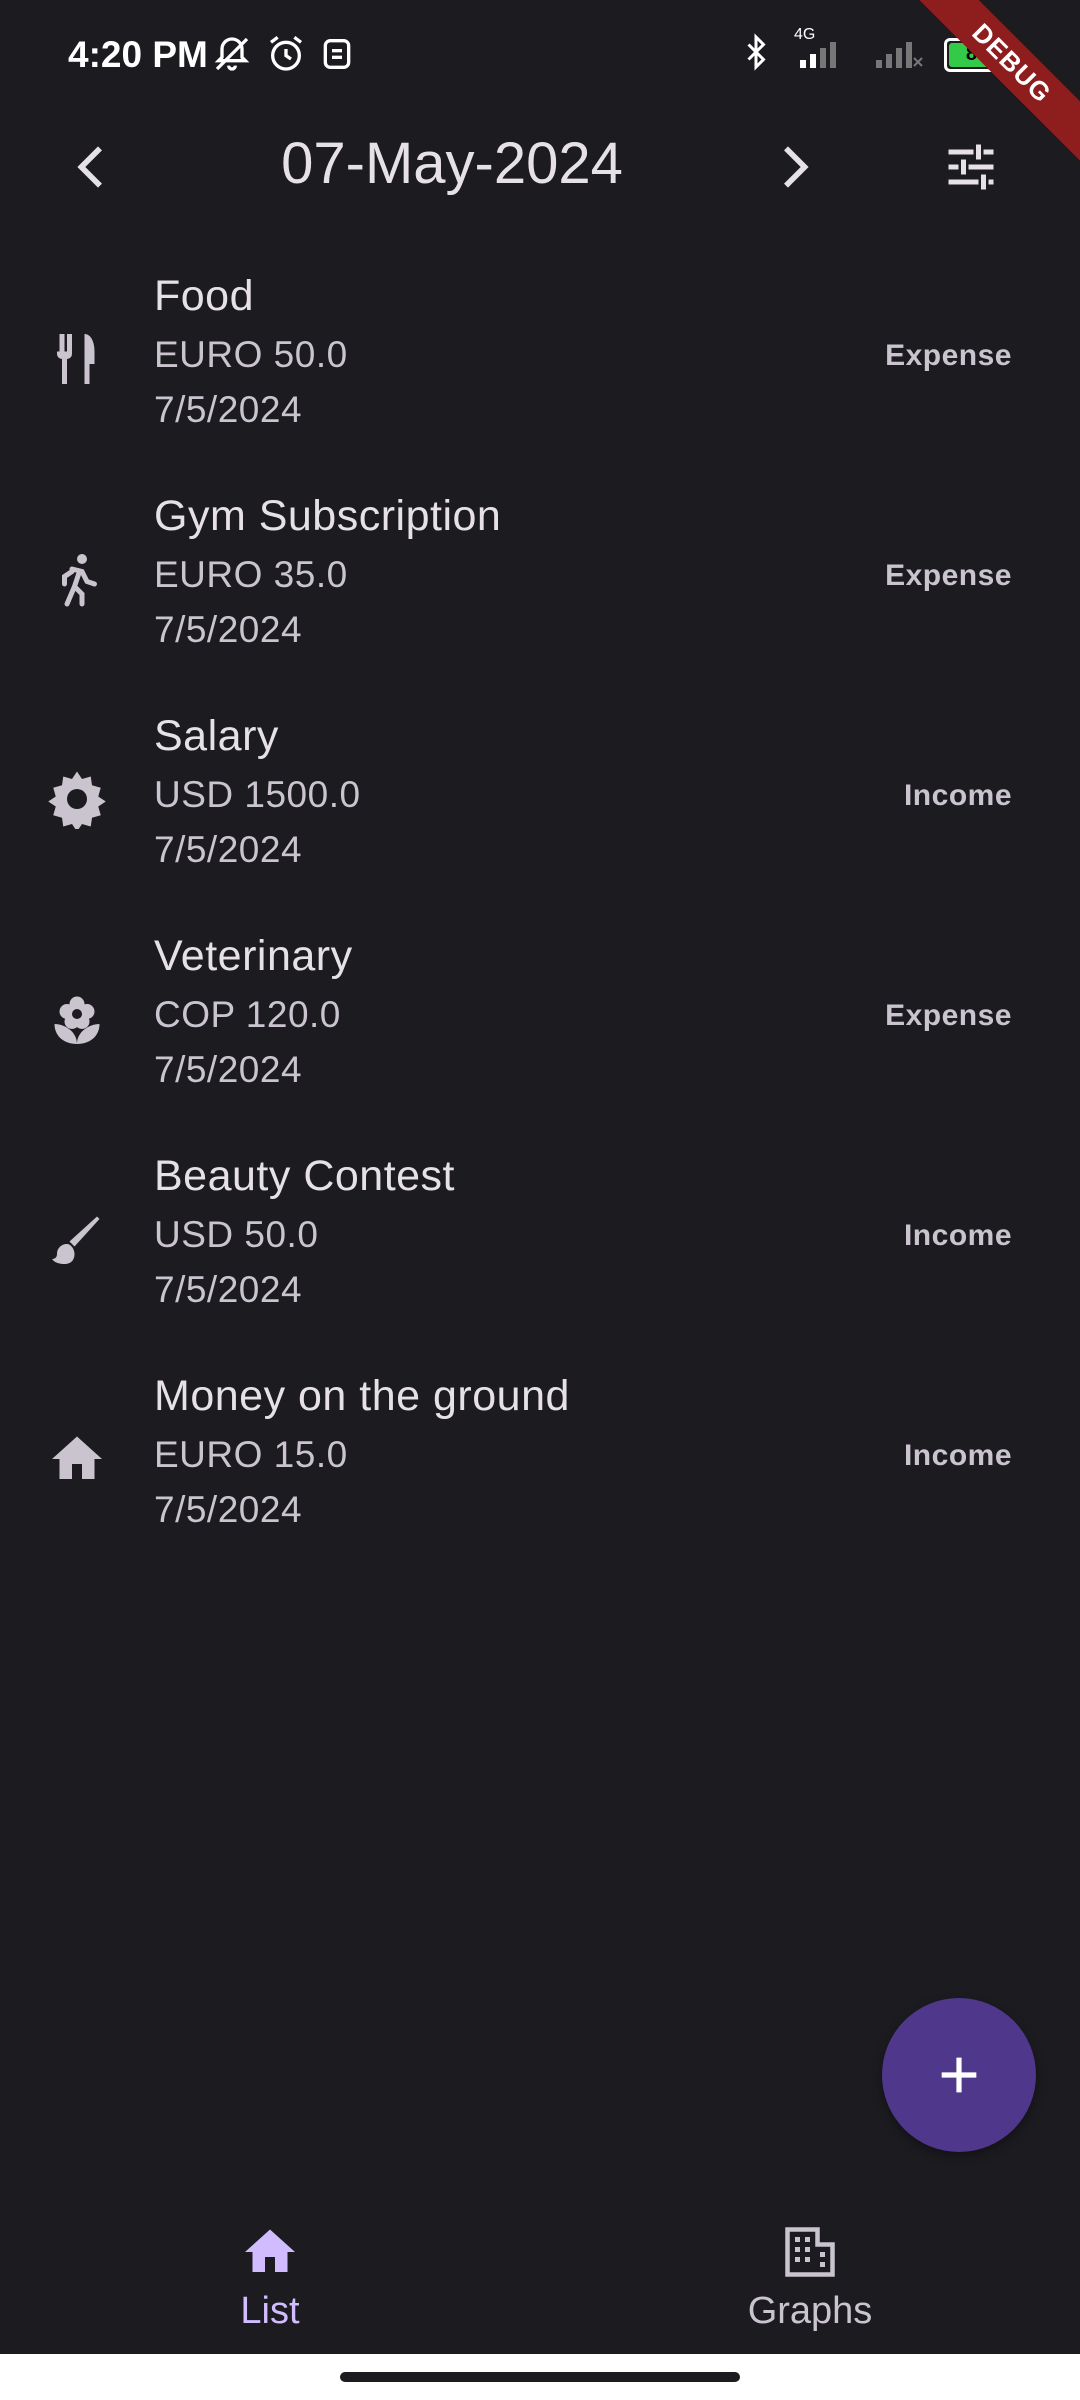 Image resolution: width=1080 pixels, height=2400 pixels. What do you see at coordinates (540, 1244) in the screenshot?
I see `list-item: Beauty Contest USD 50.0 7/5/2024 Income` at bounding box center [540, 1244].